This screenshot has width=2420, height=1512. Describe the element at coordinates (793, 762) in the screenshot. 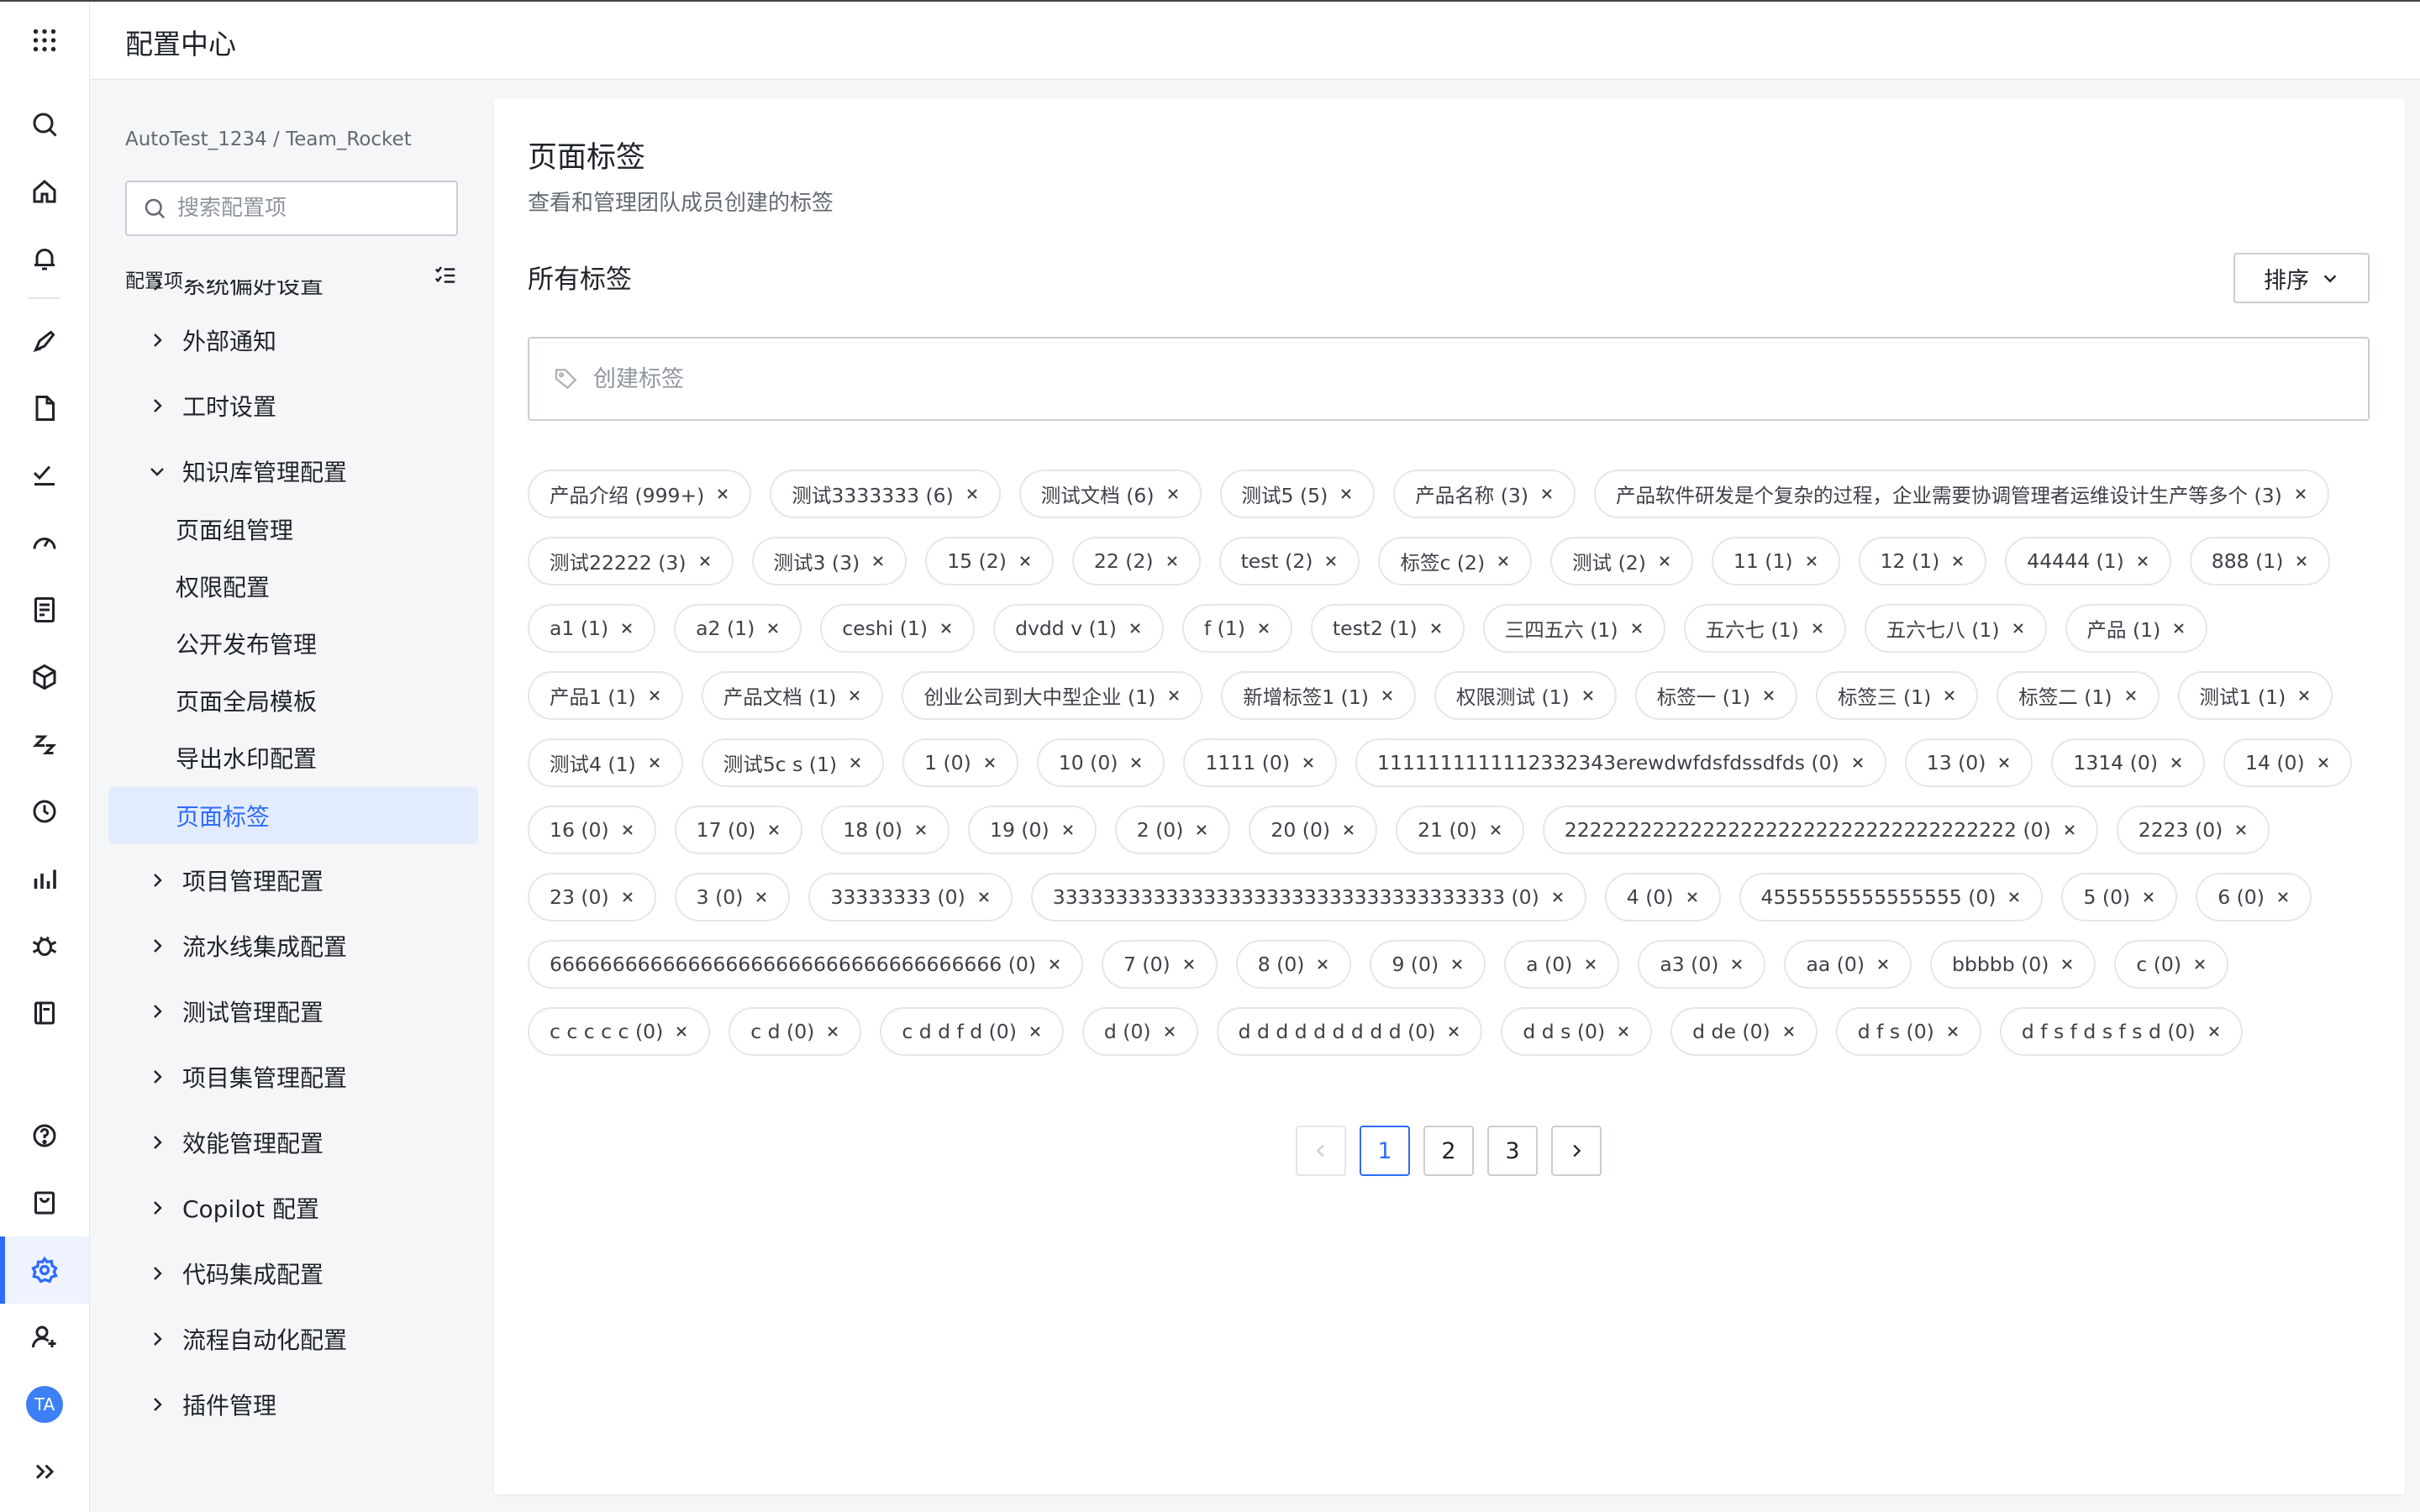

I see `tag-chip: 测试5c s (1)` at that location.